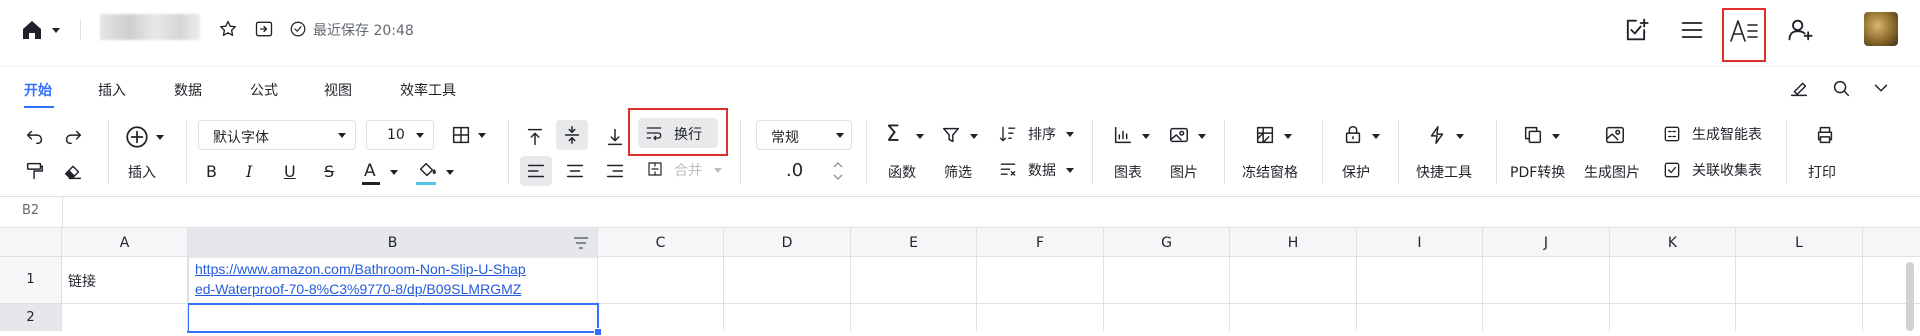  What do you see at coordinates (329, 171) in the screenshot?
I see `strikethrough-icon: S` at bounding box center [329, 171].